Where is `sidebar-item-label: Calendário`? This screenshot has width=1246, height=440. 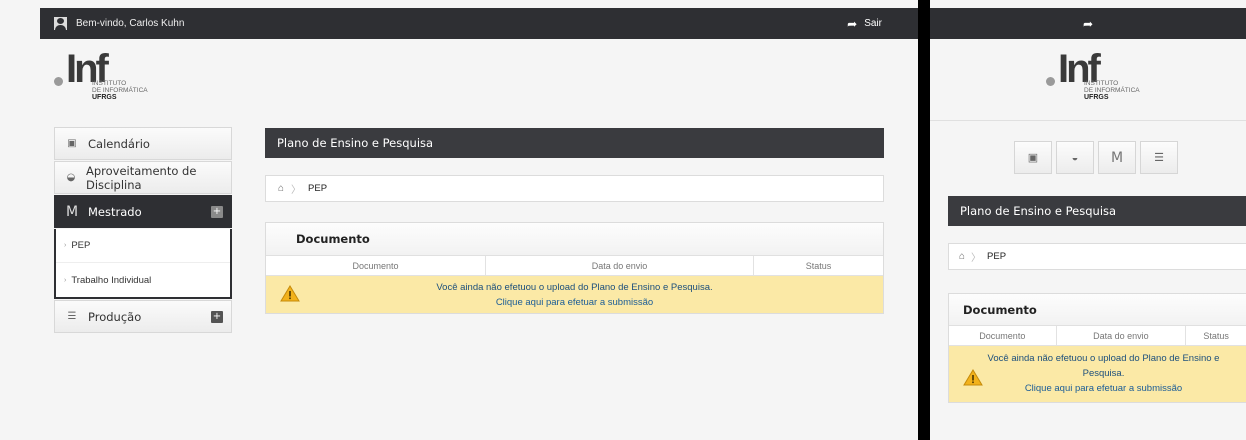
sidebar-item-label: Calendário is located at coordinates (119, 143).